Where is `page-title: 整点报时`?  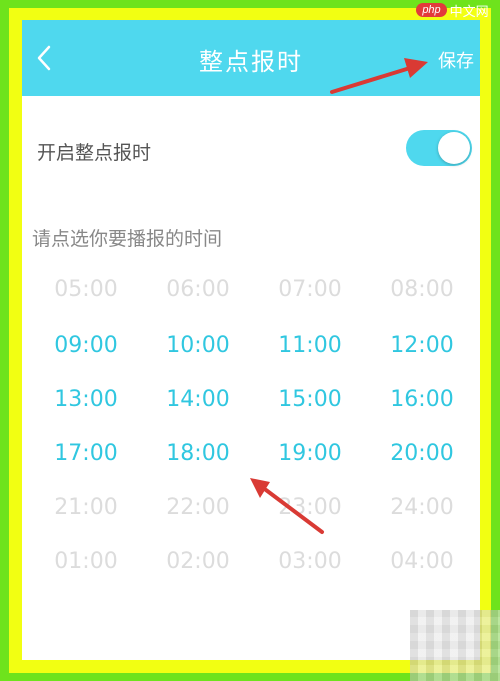 page-title: 整点报时 is located at coordinates (251, 62).